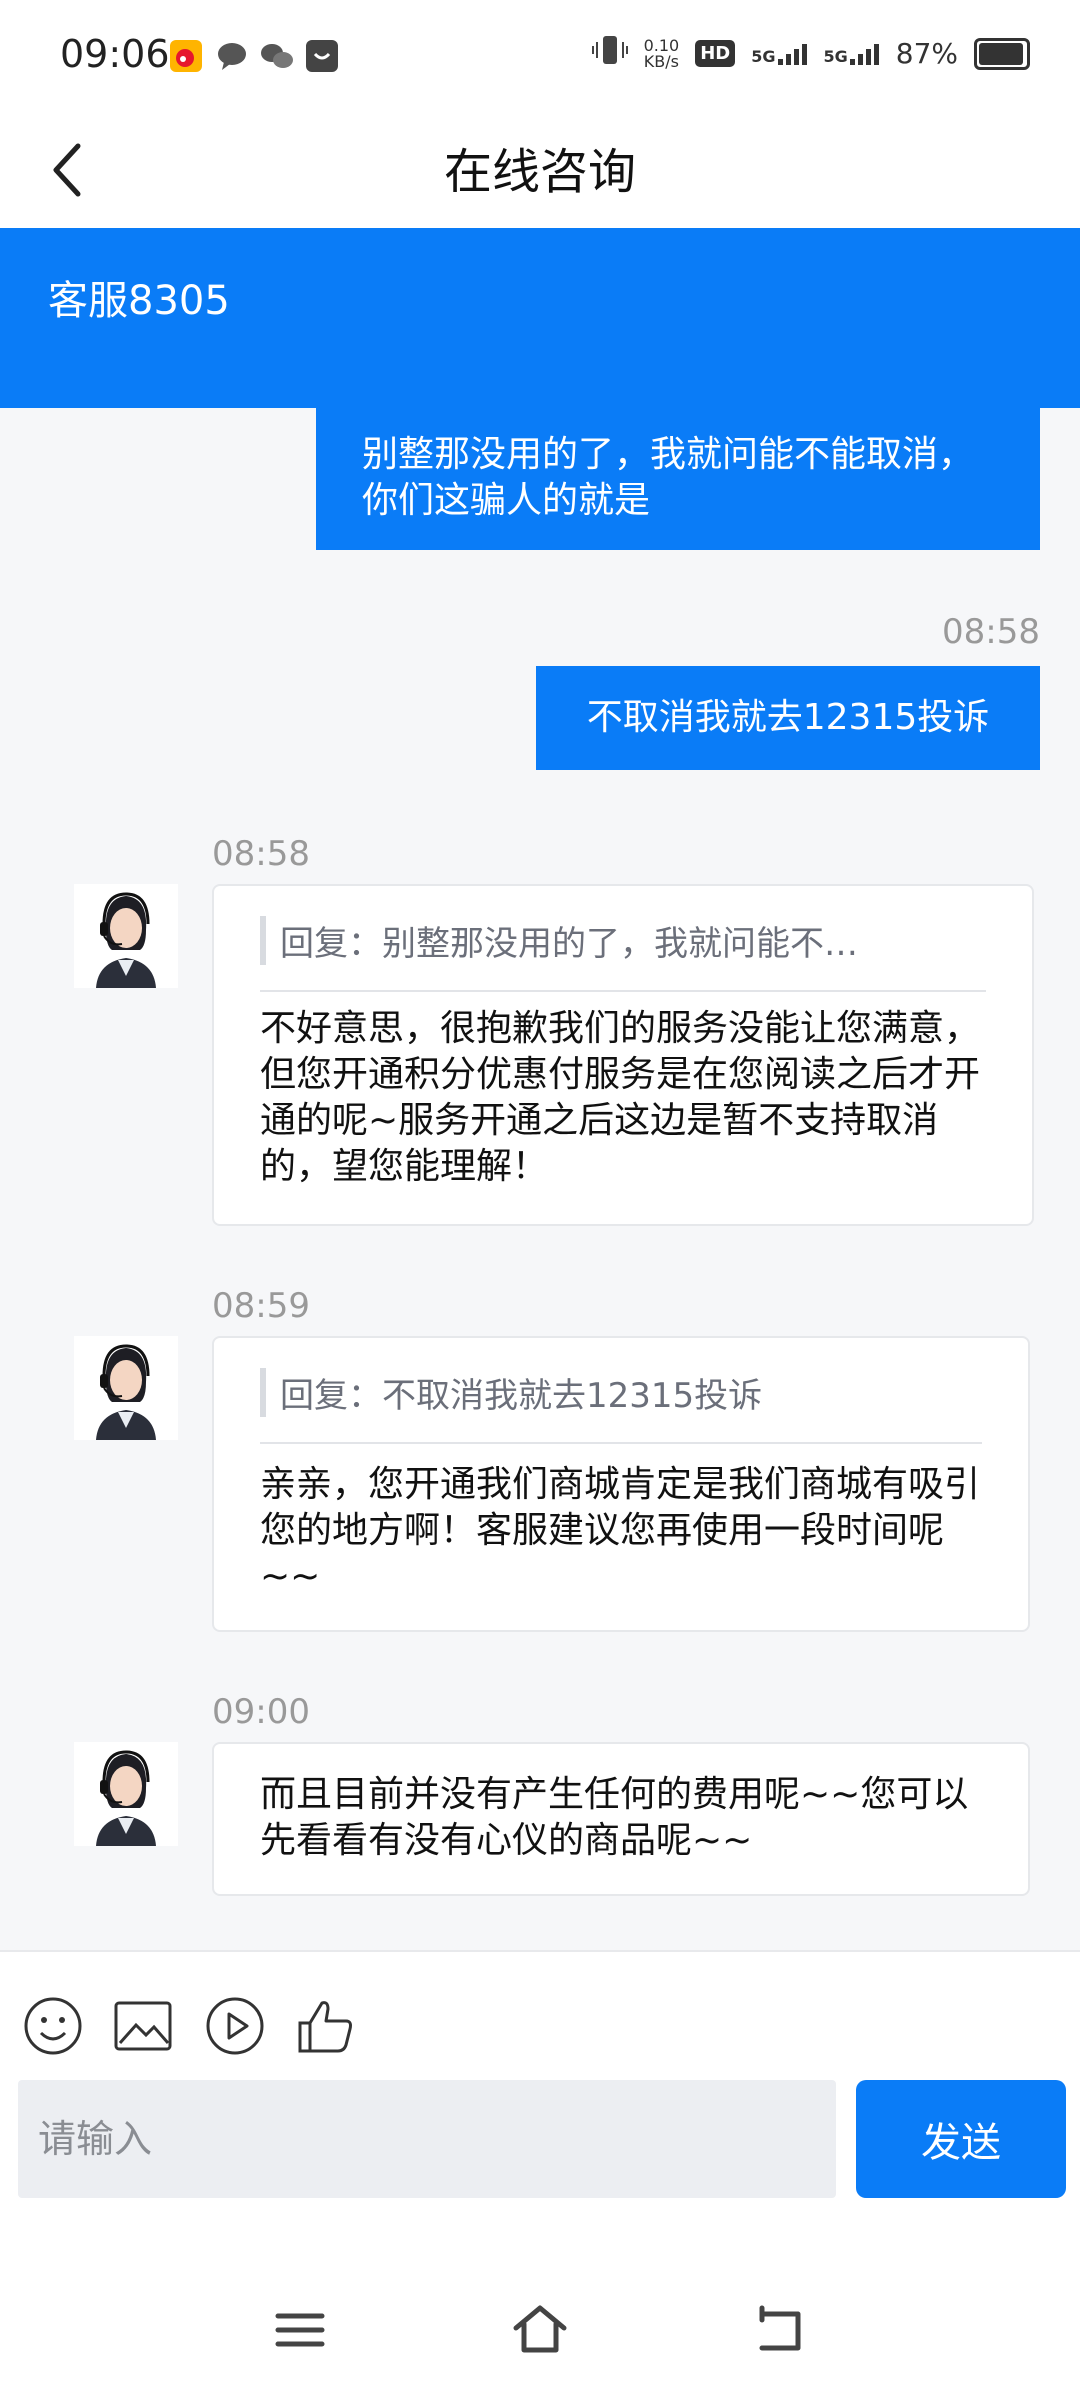 The image size is (1080, 2400). What do you see at coordinates (1002, 53) in the screenshot?
I see `battery-icon` at bounding box center [1002, 53].